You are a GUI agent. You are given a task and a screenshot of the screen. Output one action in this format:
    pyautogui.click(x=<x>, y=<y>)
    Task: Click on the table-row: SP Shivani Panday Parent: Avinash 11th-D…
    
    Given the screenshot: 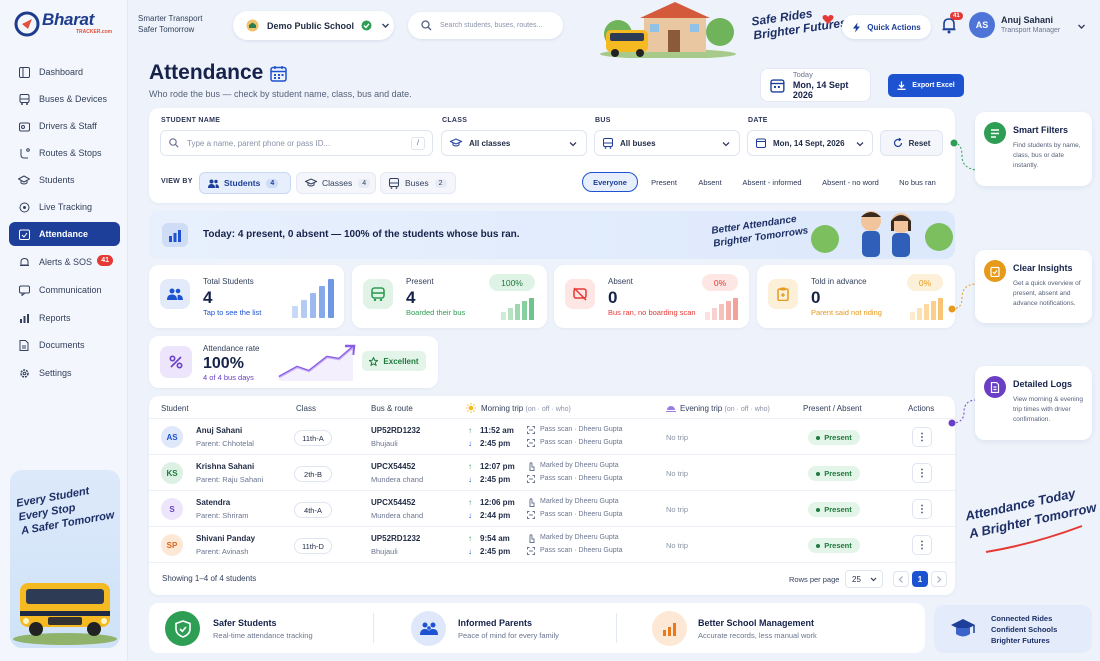 What is the action you would take?
    pyautogui.click(x=552, y=544)
    